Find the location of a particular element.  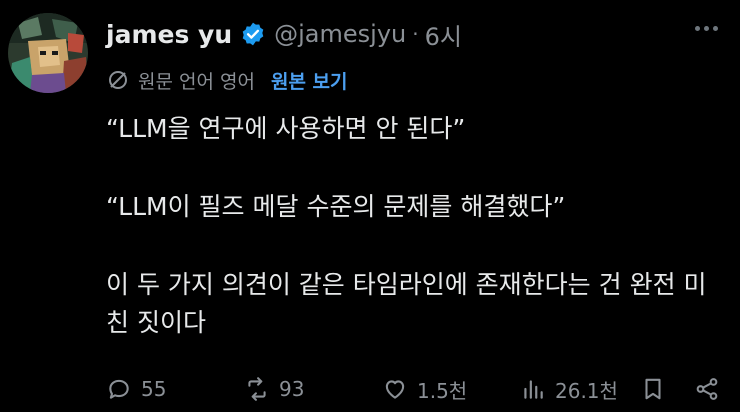

bookmark-button is located at coordinates (657, 389).